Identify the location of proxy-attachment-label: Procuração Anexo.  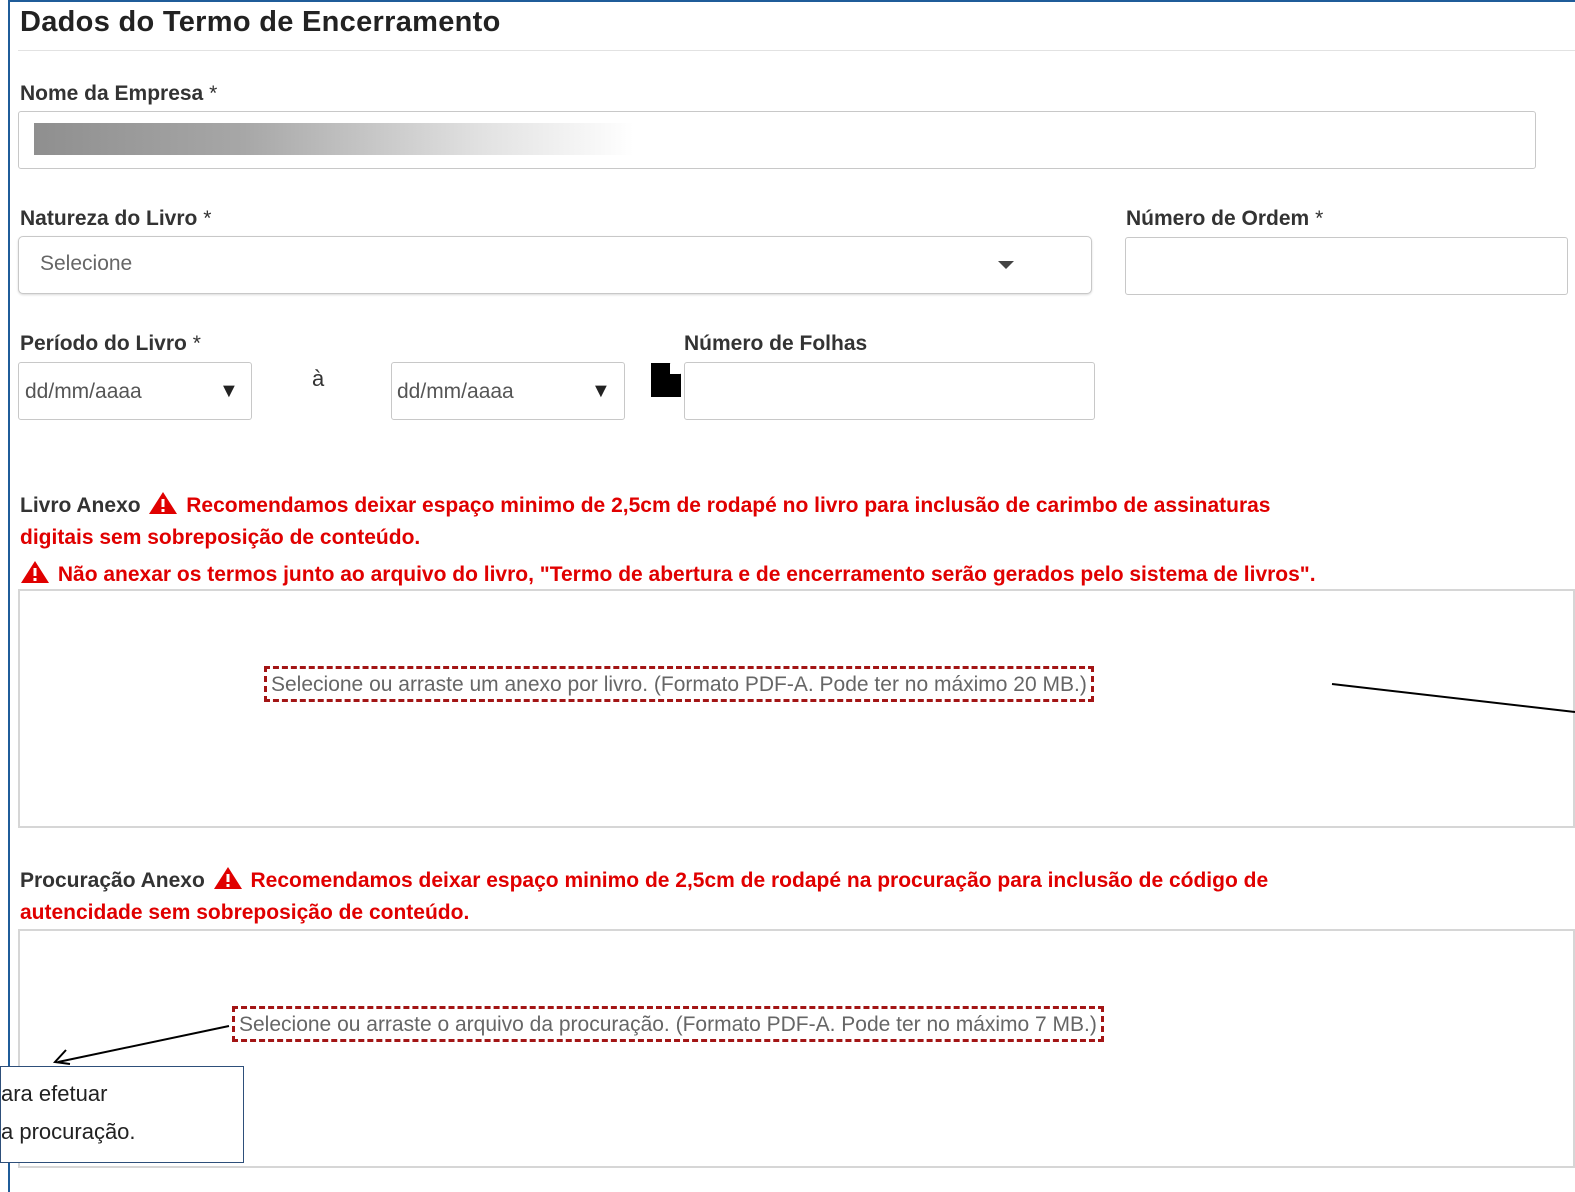
(112, 880).